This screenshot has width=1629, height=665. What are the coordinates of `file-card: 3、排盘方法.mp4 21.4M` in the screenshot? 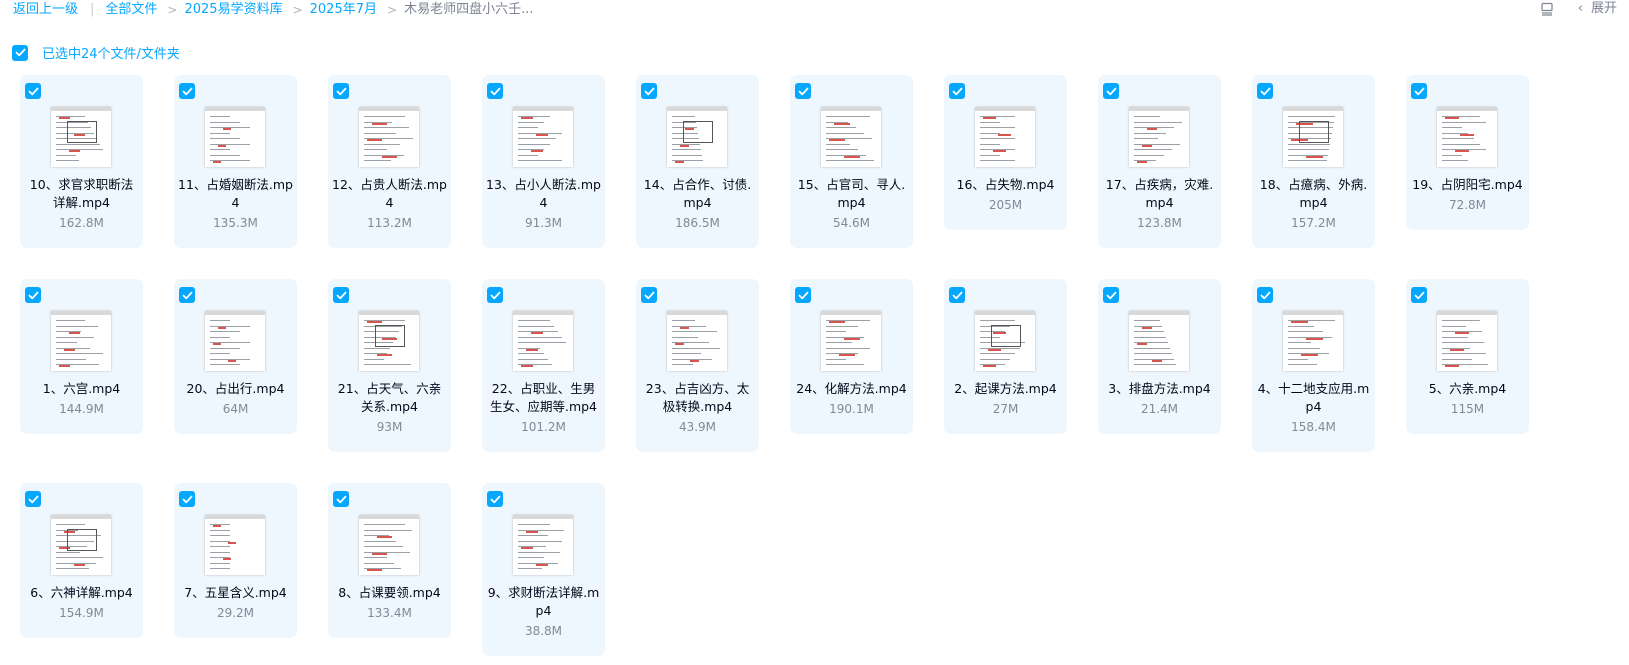 It's located at (1159, 356).